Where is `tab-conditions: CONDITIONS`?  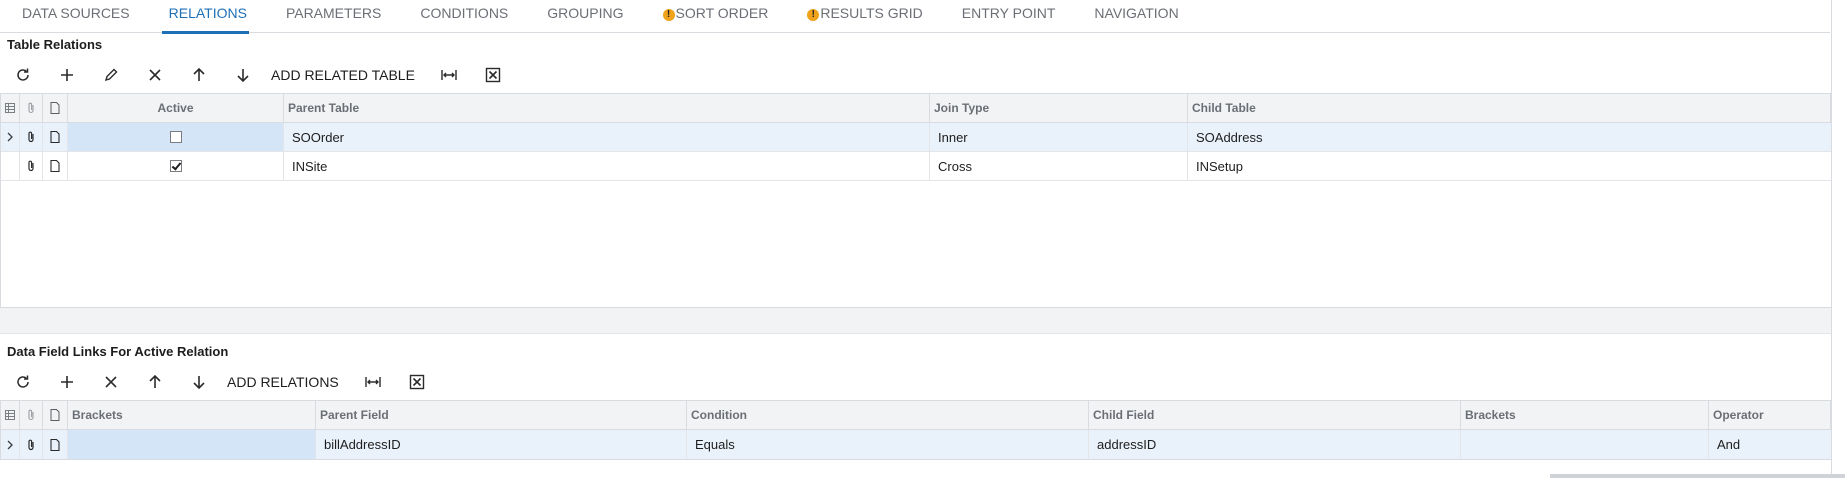 tab-conditions: CONDITIONS is located at coordinates (461, 16).